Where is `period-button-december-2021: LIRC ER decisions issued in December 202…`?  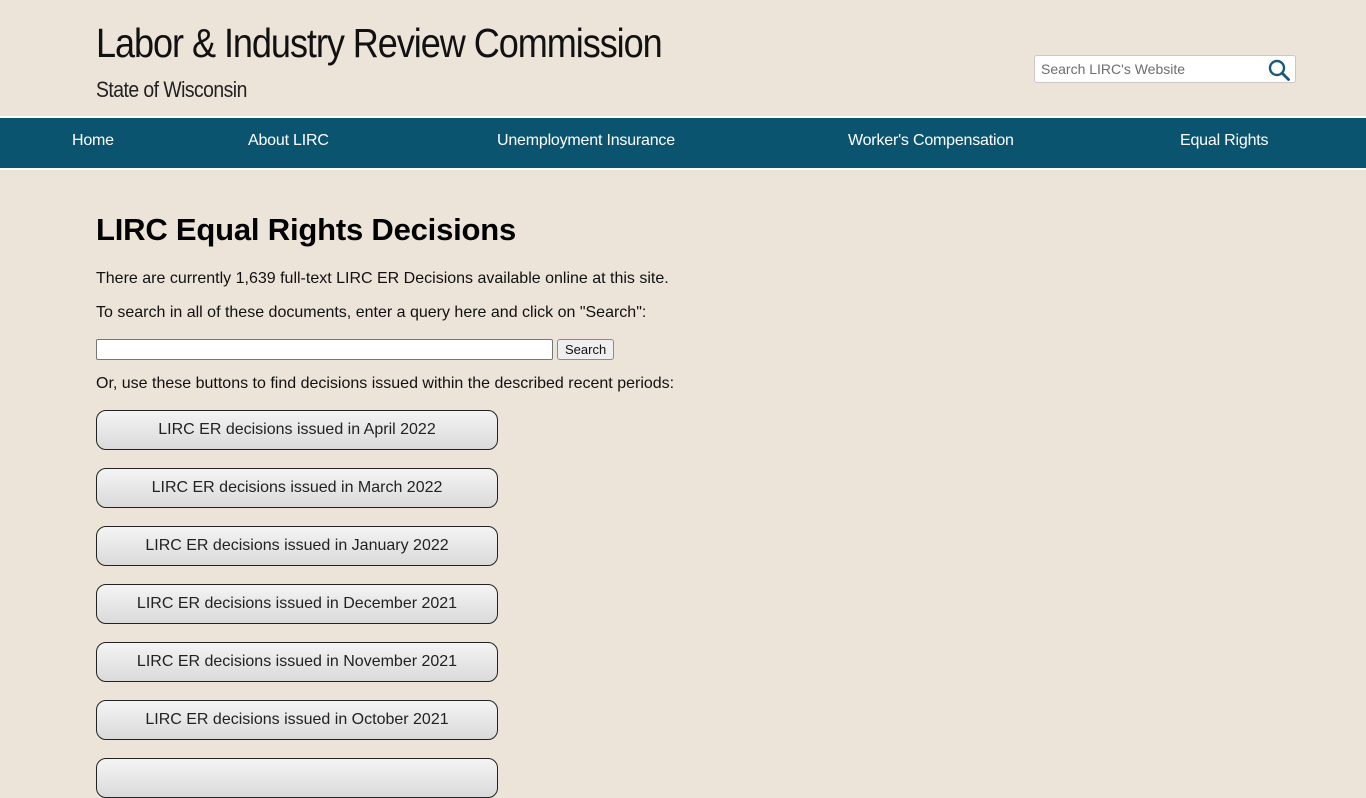 period-button-december-2021: LIRC ER decisions issued in December 202… is located at coordinates (297, 604).